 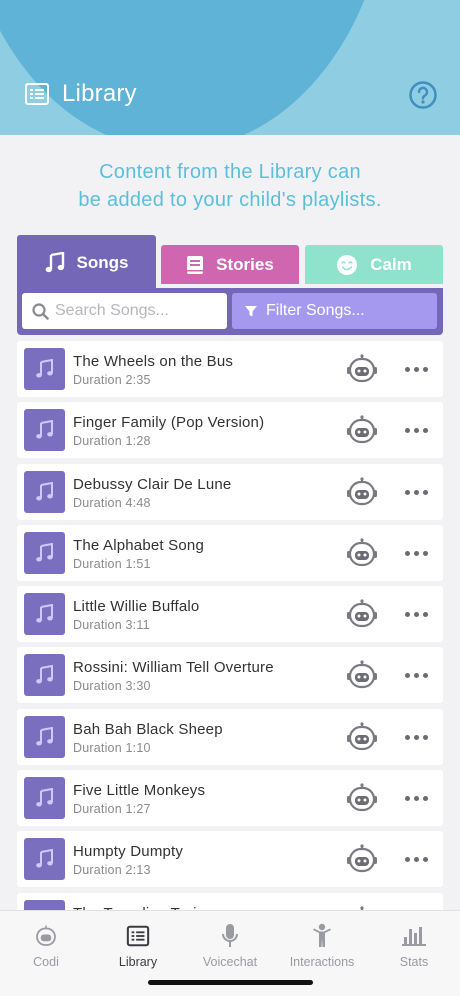 I want to click on question-circle-icon, so click(x=423, y=95).